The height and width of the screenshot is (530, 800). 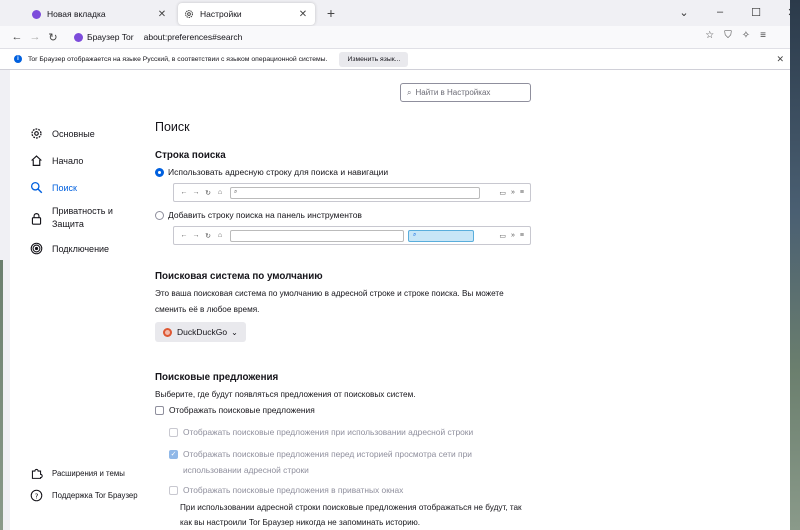 What do you see at coordinates (246, 14) in the screenshot?
I see `tab-settings: Настройки ✕` at bounding box center [246, 14].